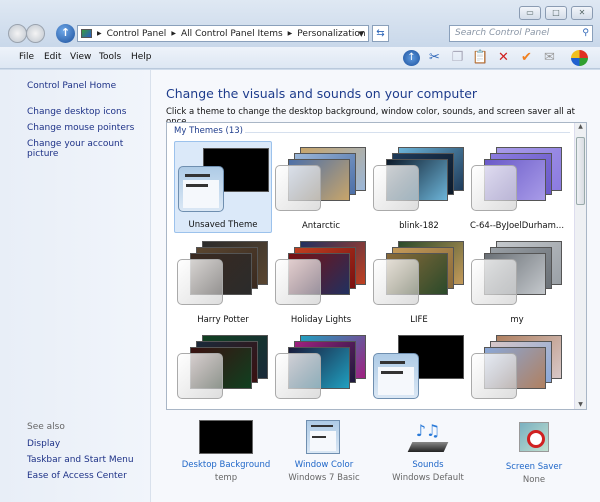  What do you see at coordinates (324, 465) in the screenshot?
I see `window-color-link: Window Color` at bounding box center [324, 465].